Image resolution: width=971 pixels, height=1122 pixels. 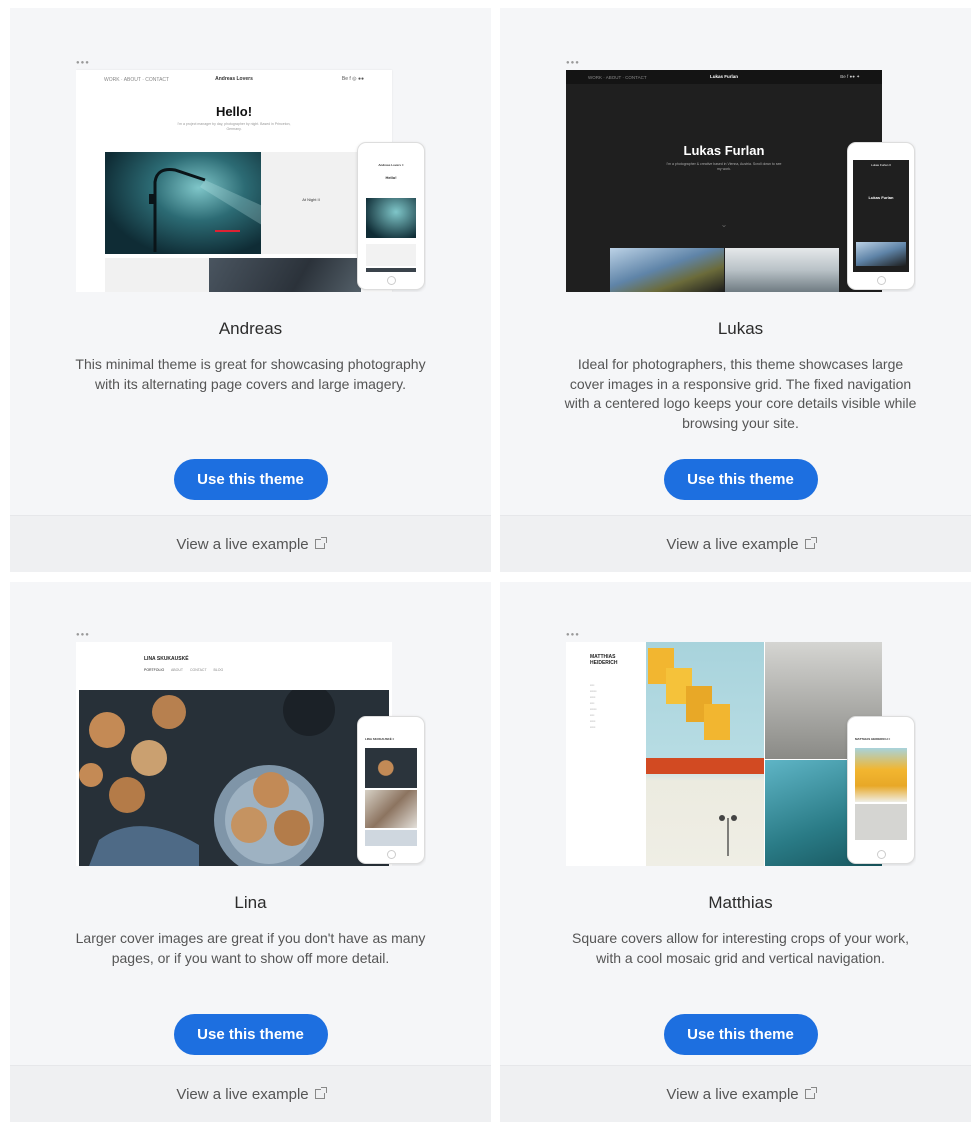 What do you see at coordinates (881, 790) in the screenshot?
I see `preview-phone: MATTHIAS HEIDERICH ≡` at bounding box center [881, 790].